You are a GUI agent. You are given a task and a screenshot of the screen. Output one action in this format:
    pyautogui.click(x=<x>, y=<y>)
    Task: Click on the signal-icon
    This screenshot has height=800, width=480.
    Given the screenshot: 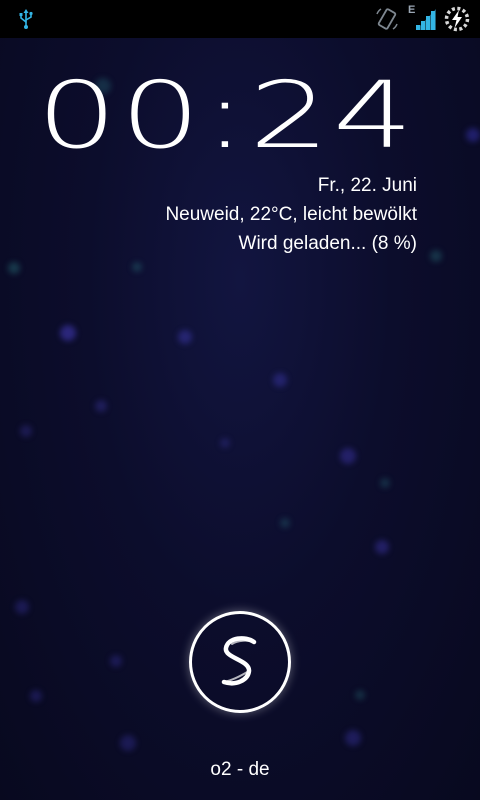 What is the action you would take?
    pyautogui.click(x=426, y=19)
    